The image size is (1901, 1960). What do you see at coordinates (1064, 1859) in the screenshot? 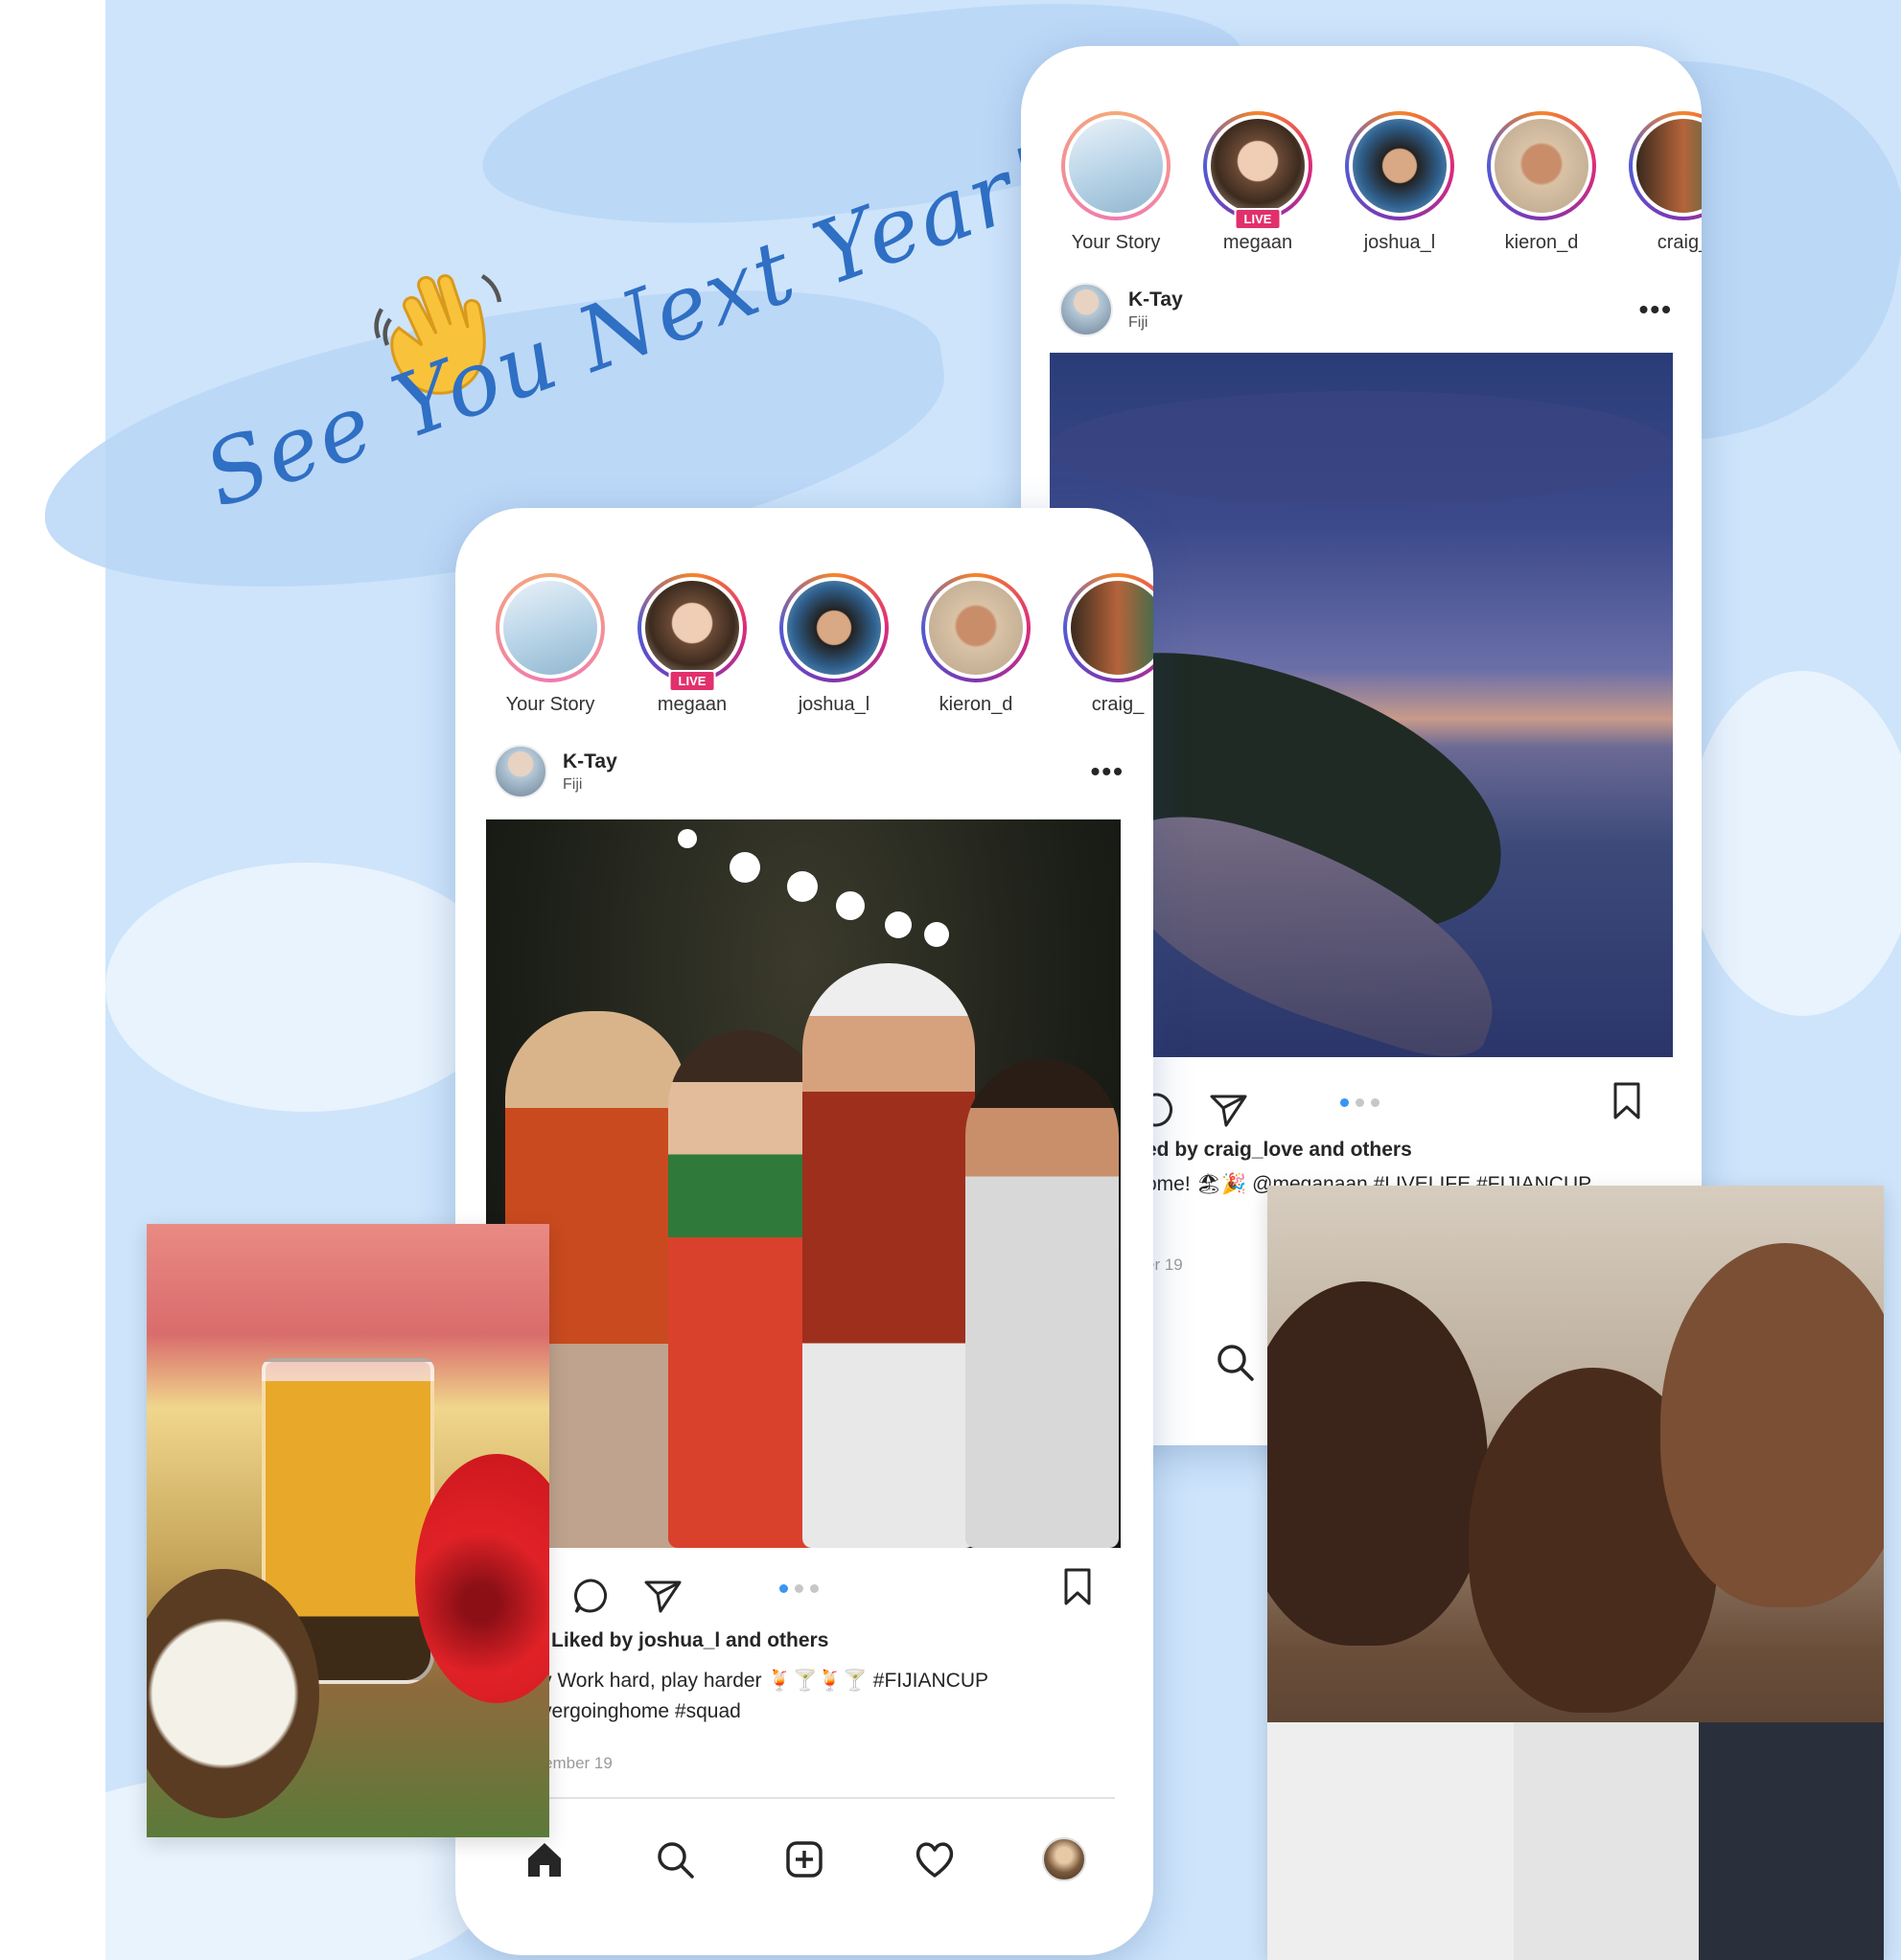
I see `profile-icon` at bounding box center [1064, 1859].